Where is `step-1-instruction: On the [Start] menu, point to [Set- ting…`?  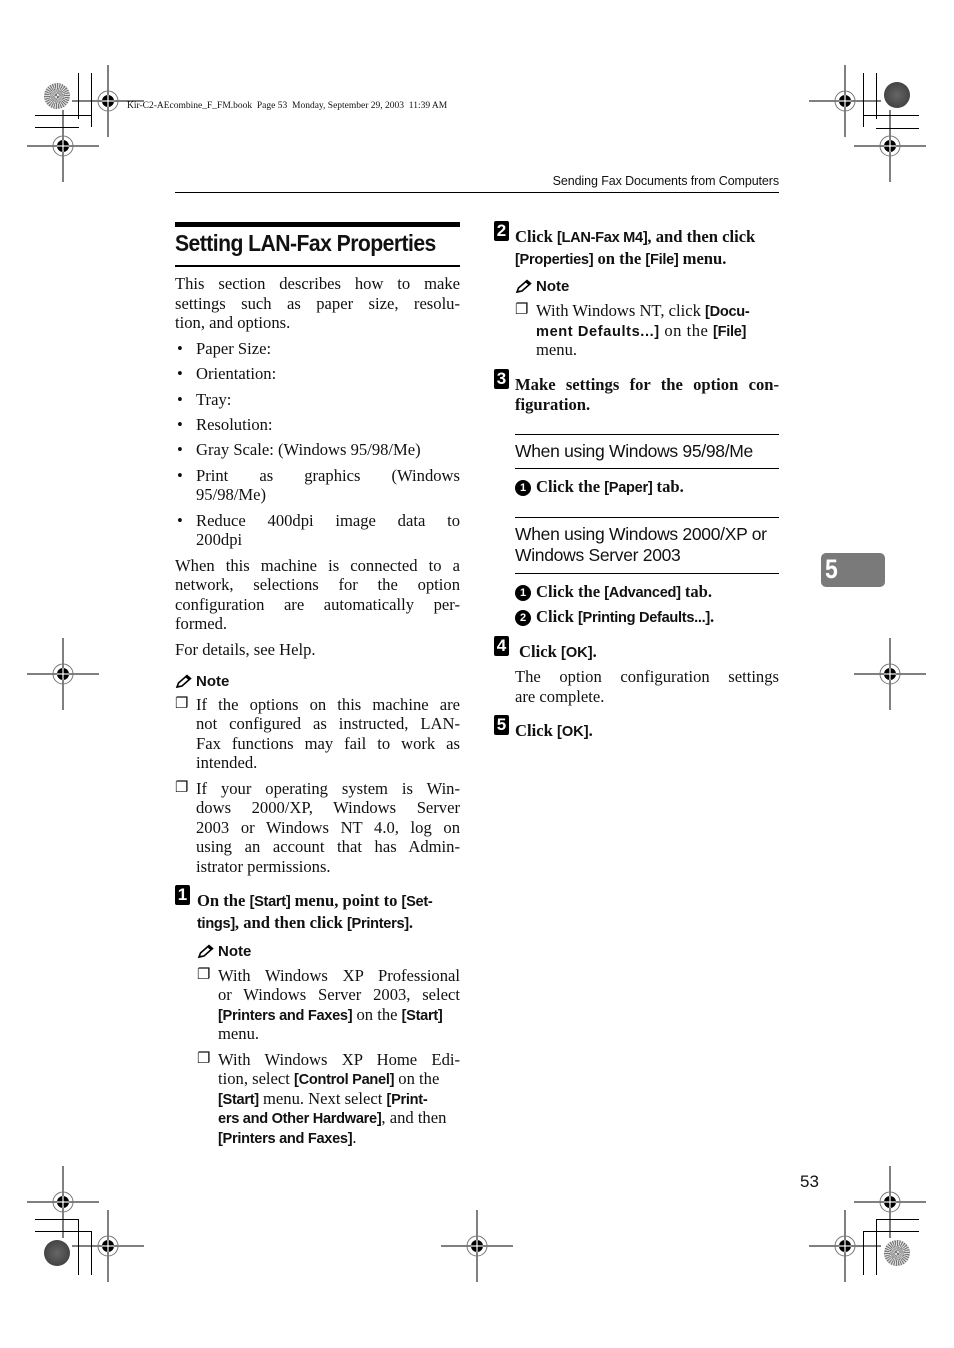
step-1-instruction: On the [Start] menu, point to [Set- ting… is located at coordinates (315, 911).